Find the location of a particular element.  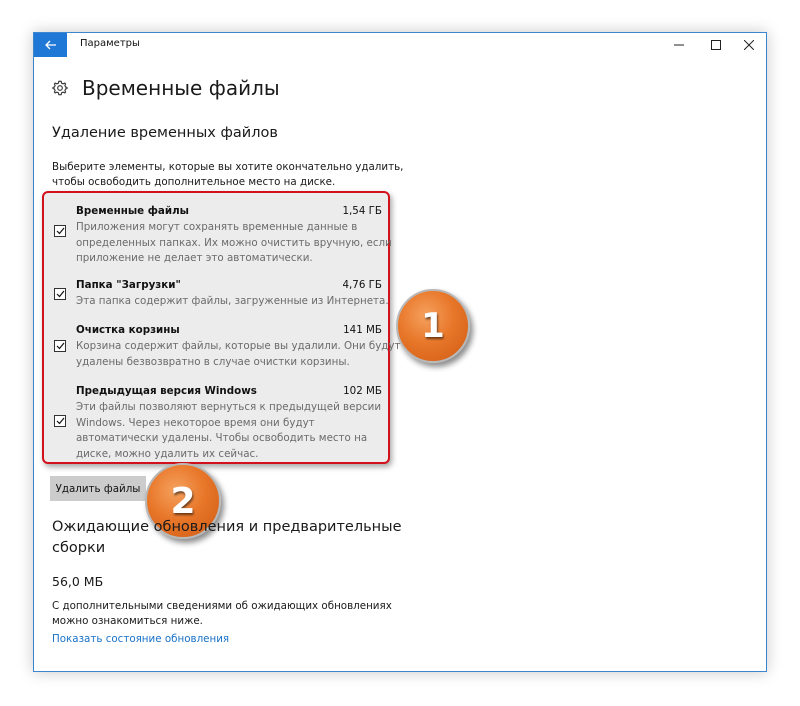

item-title: Папка "Загрузки" is located at coordinates (128, 285).